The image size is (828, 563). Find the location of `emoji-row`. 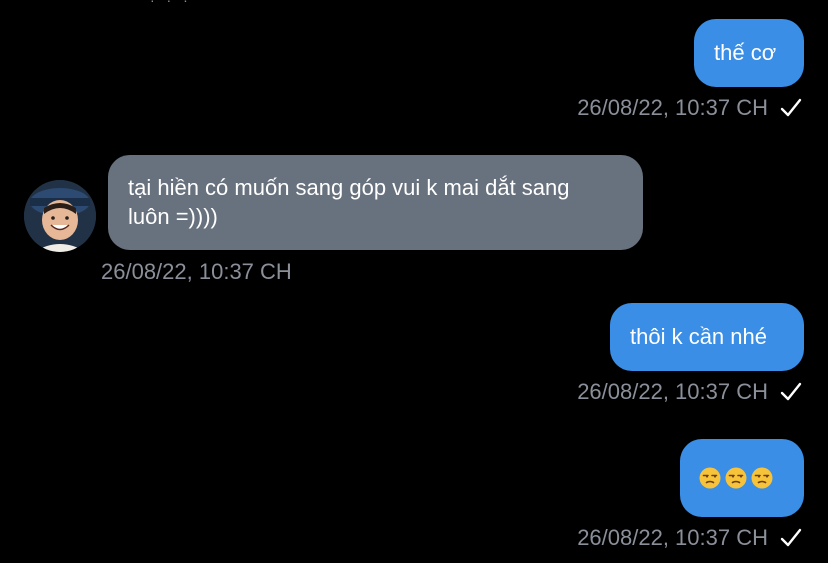

emoji-row is located at coordinates (742, 478).